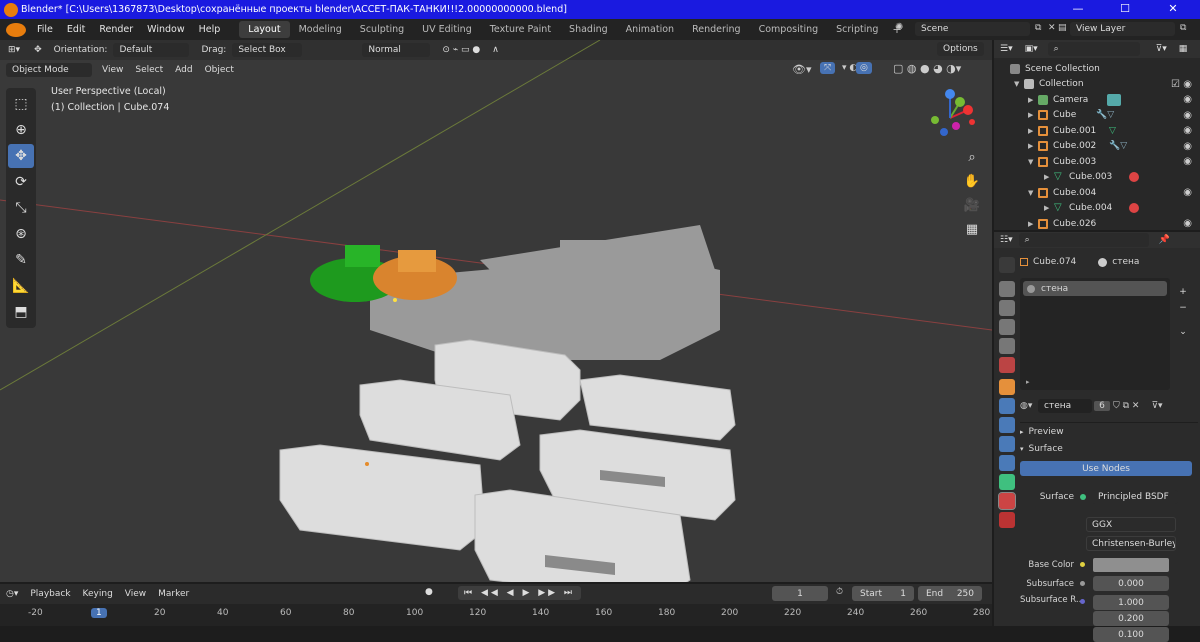 This screenshot has height=642, width=1200. What do you see at coordinates (650, 29) in the screenshot?
I see `tab-animation: Animation` at bounding box center [650, 29].